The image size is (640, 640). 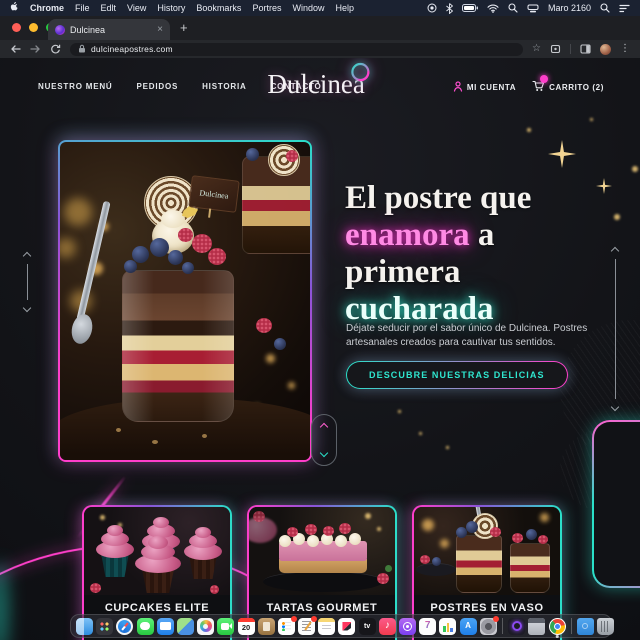 What do you see at coordinates (184, 27) in the screenshot?
I see `new-tab-button: +` at bounding box center [184, 27].